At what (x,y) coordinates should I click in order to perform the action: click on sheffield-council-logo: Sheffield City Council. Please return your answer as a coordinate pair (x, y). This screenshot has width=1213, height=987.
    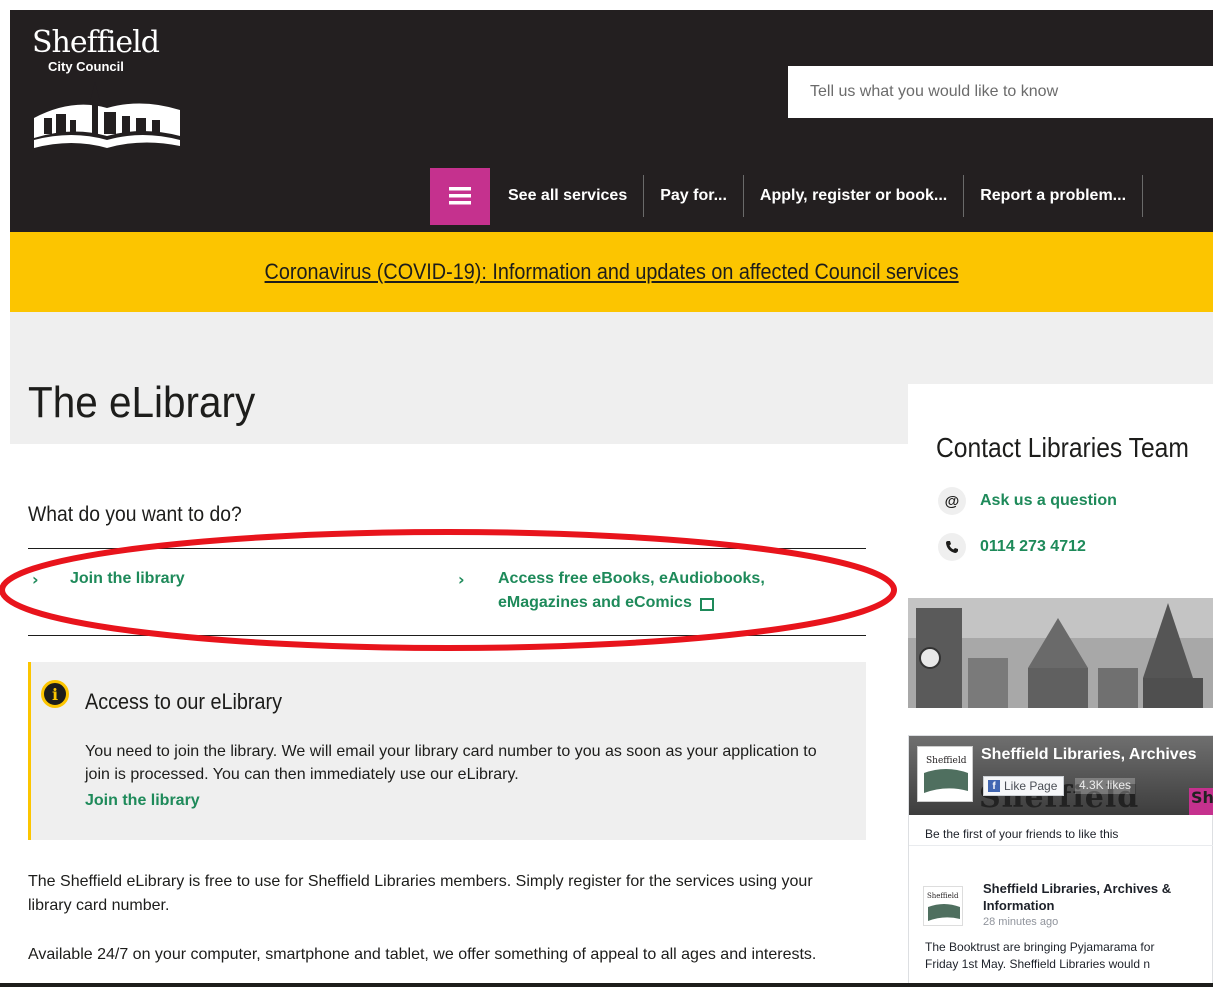
    Looking at the image, I should click on (112, 91).